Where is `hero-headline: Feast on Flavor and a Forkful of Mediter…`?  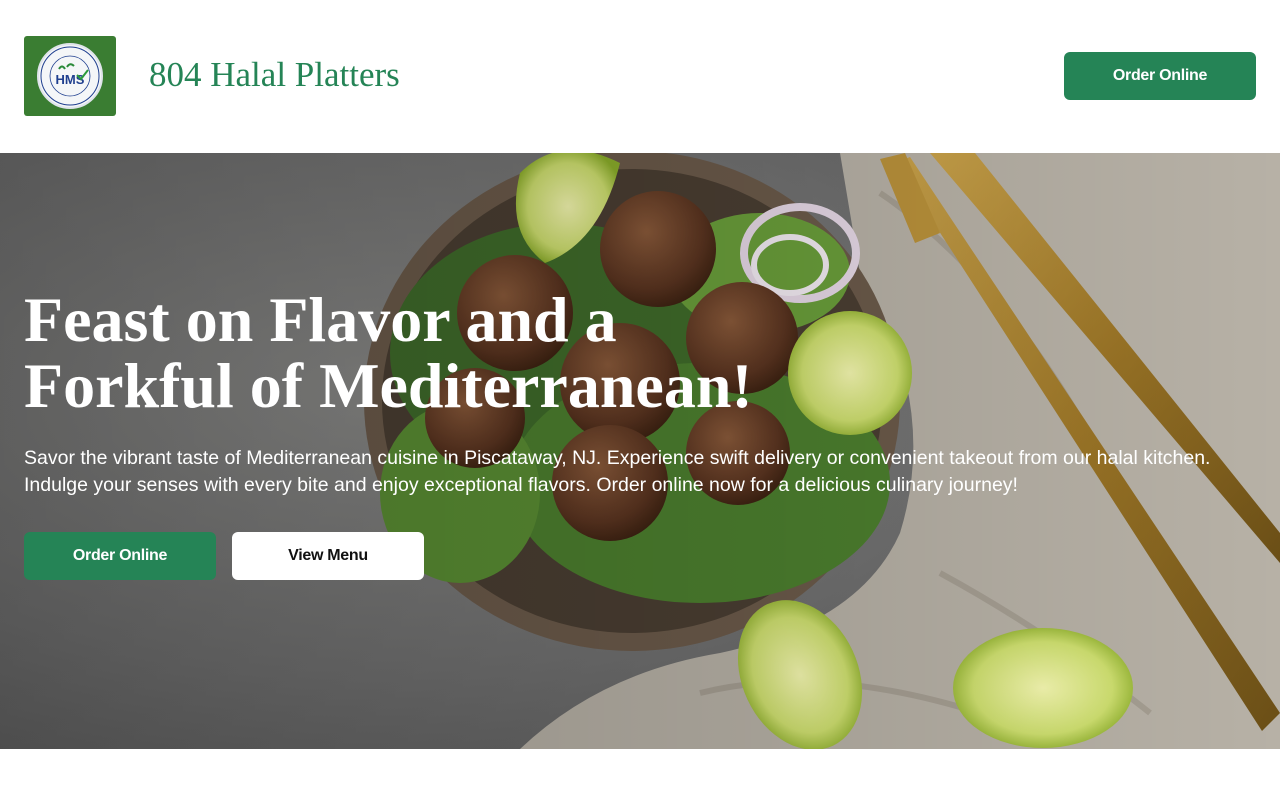 hero-headline: Feast on Flavor and a Forkful of Mediter… is located at coordinates (474, 353).